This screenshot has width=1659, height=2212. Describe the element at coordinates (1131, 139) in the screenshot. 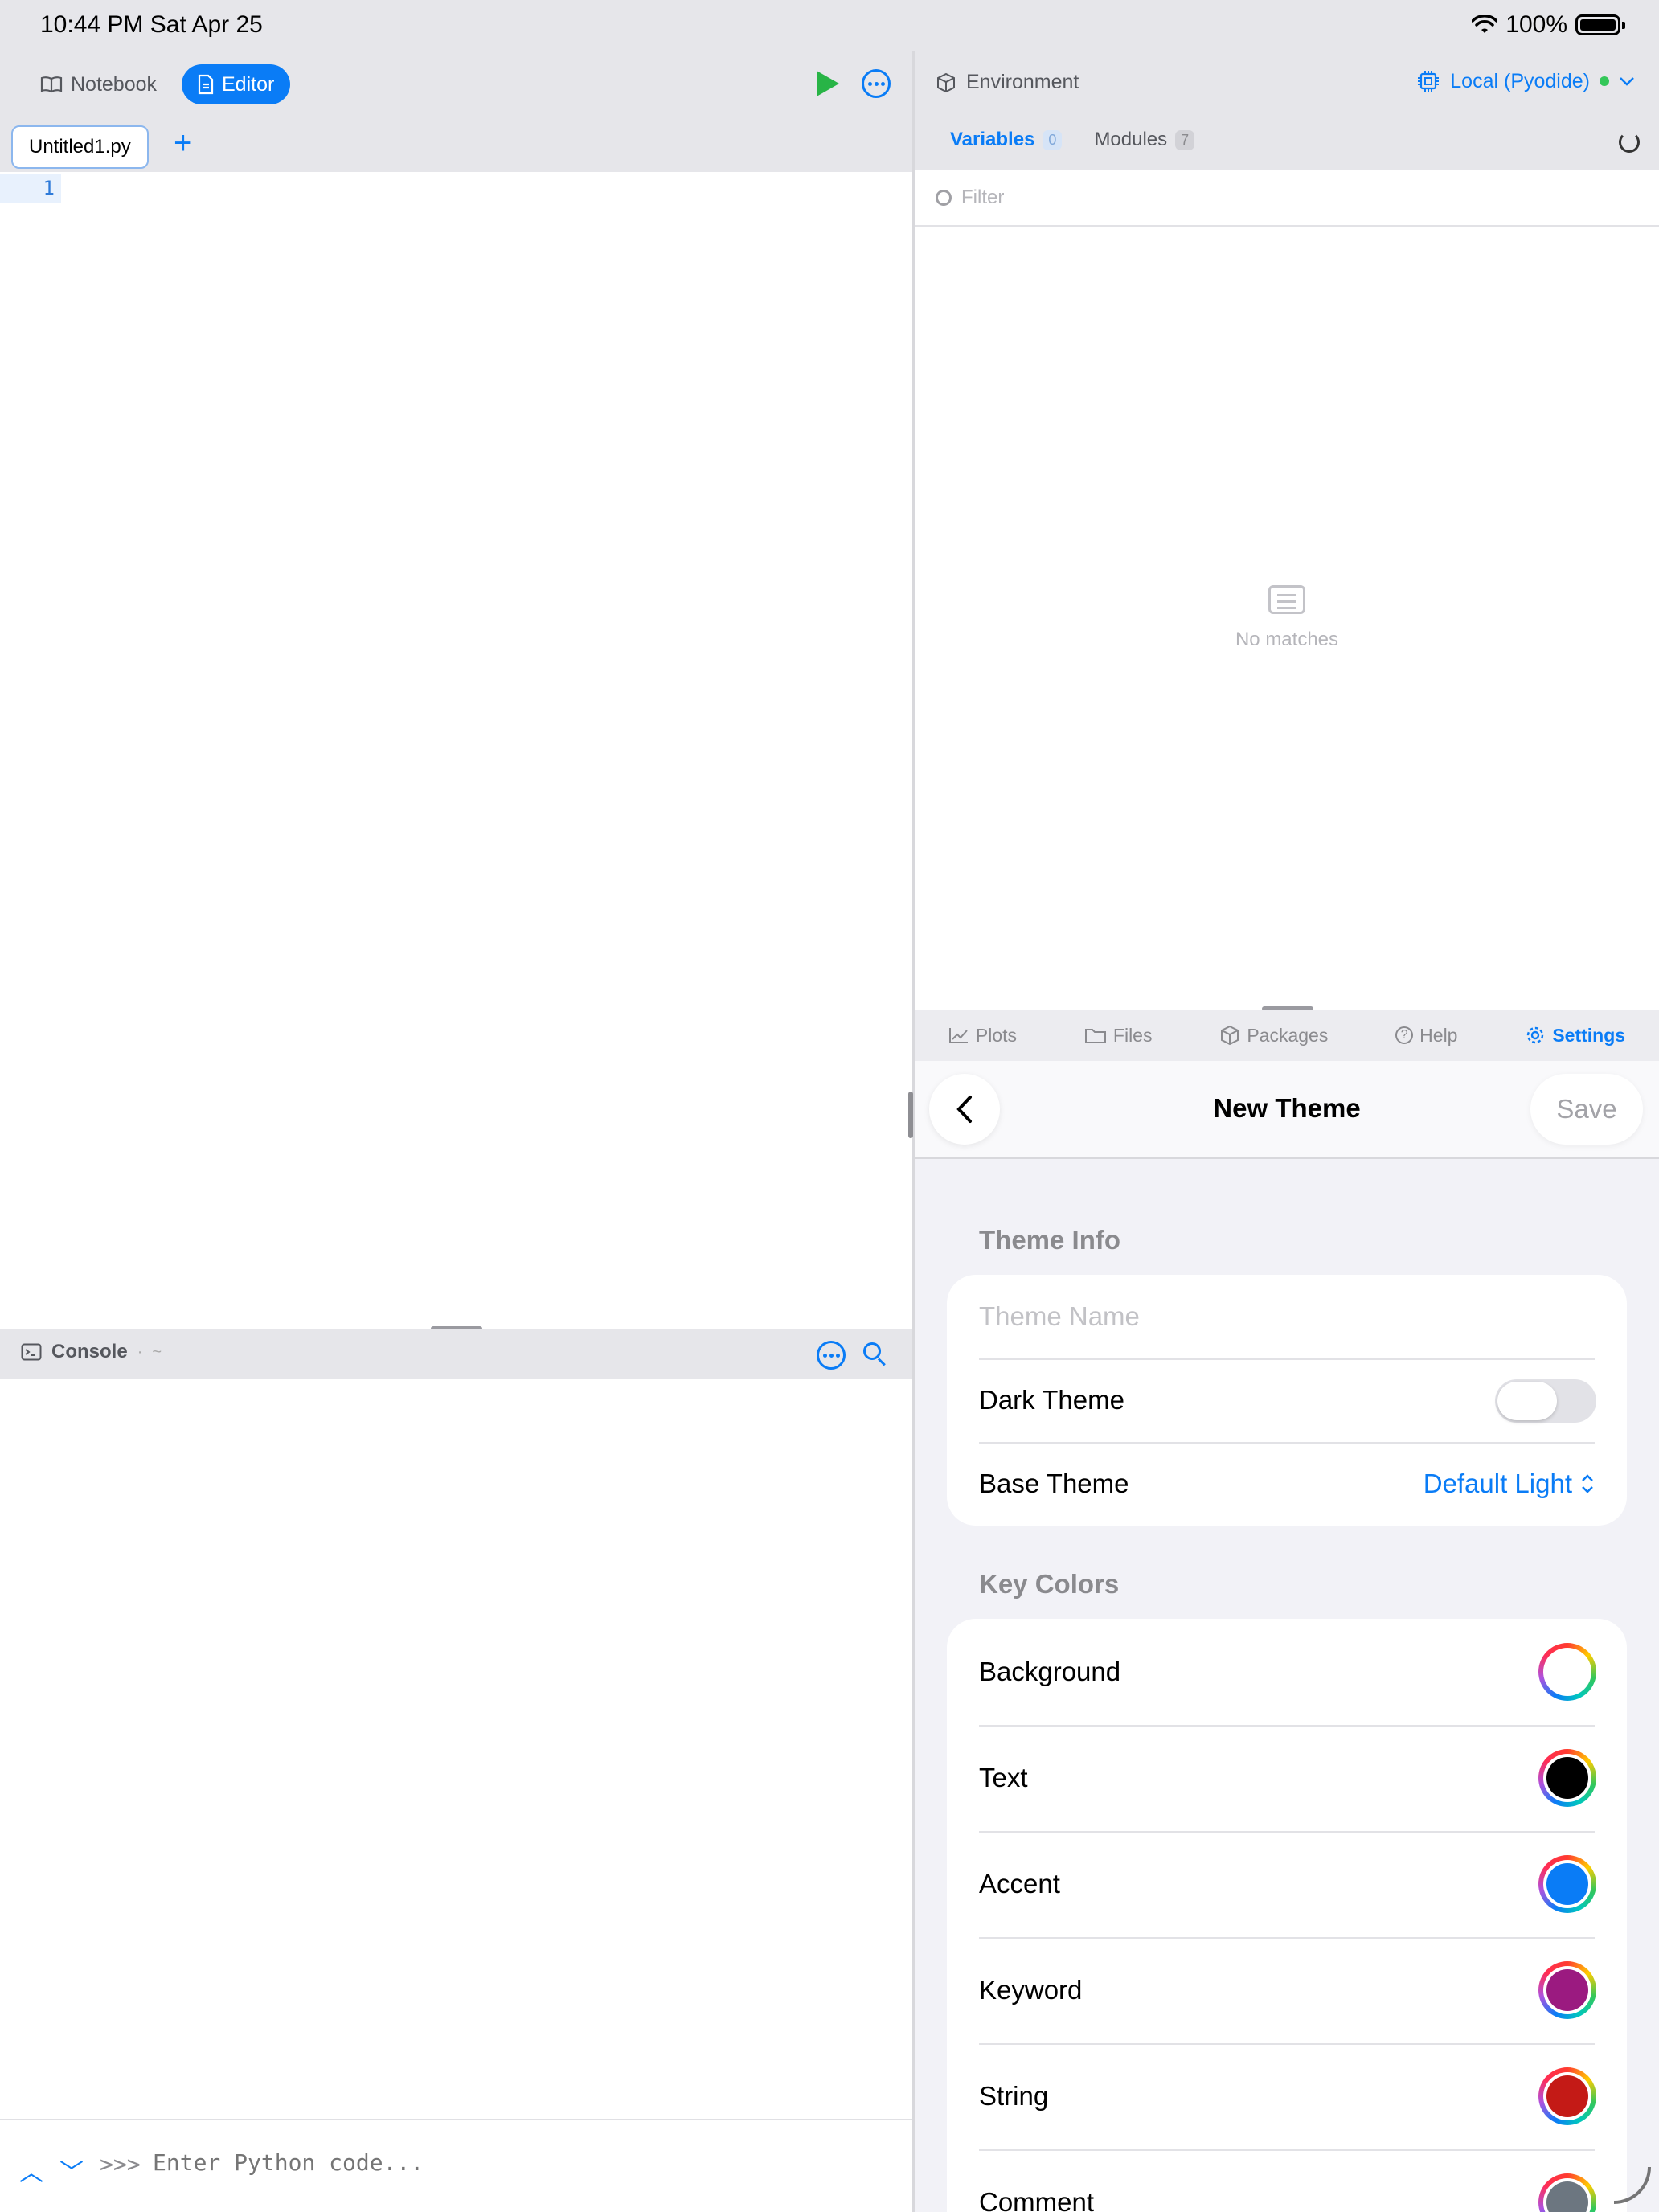

I see `tab-modules-label: Modules` at that location.